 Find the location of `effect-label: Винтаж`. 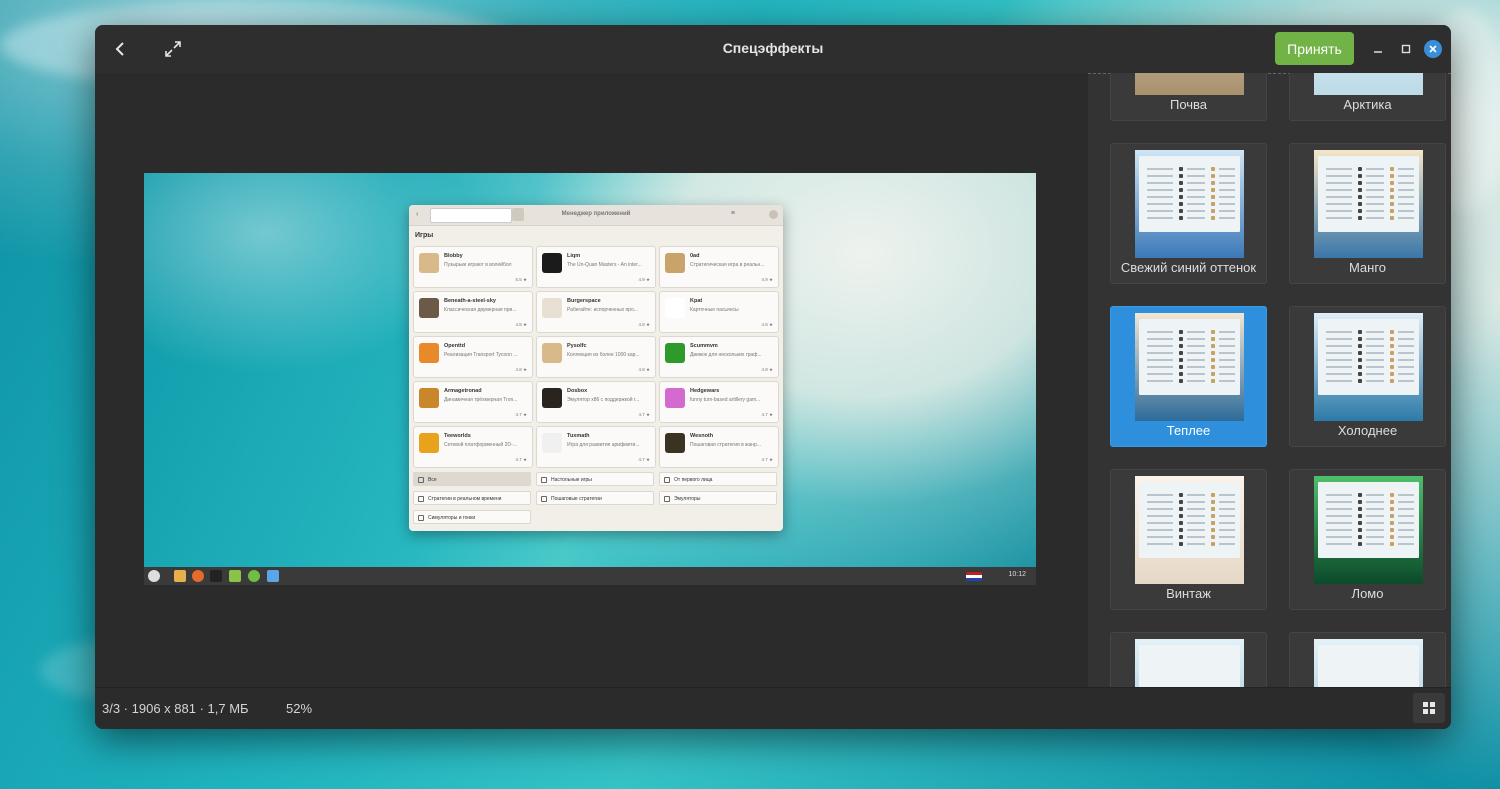

effect-label: Винтаж is located at coordinates (1188, 593).